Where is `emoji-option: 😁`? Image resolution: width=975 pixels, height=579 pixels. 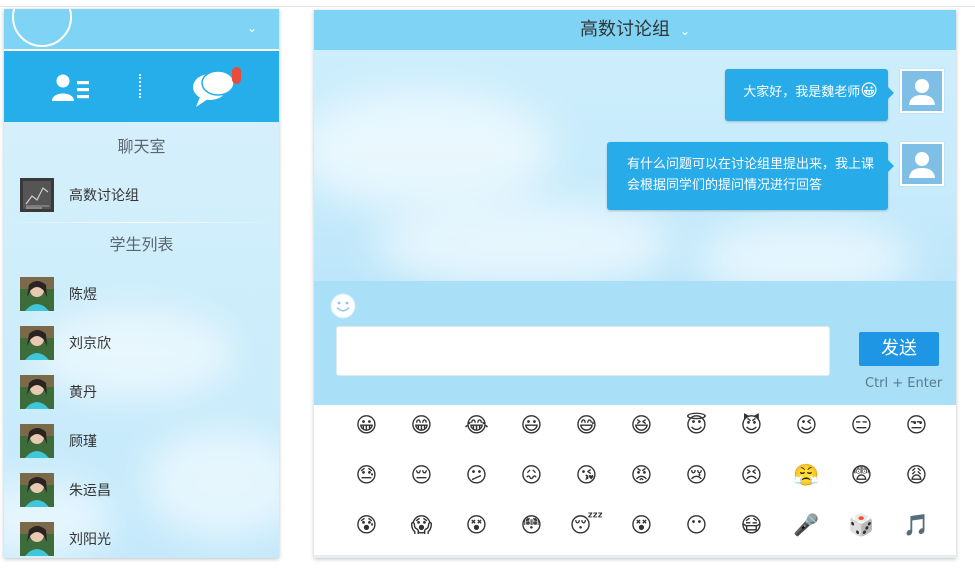 emoji-option: 😁 is located at coordinates (421, 437).